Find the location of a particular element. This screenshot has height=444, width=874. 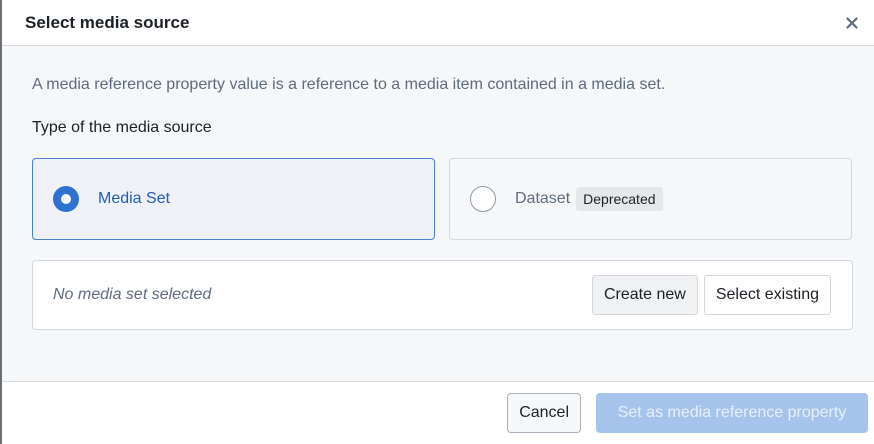

option-media-set: Media Set is located at coordinates (233, 199).